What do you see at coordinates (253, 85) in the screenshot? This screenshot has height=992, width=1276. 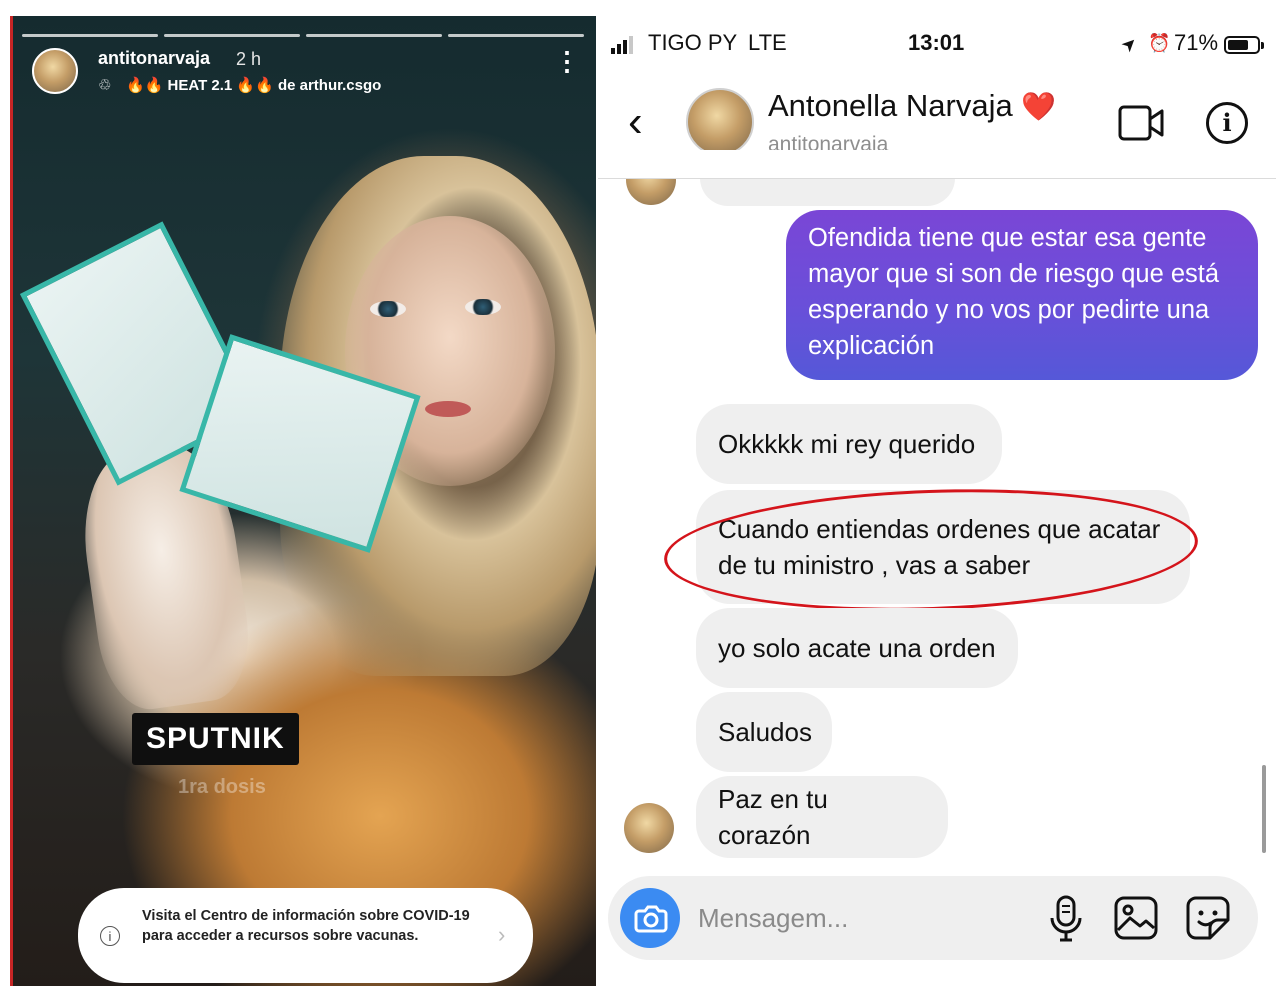 I see `story-music-label: 🔥🔥 HEAT 2.1 🔥🔥 de arthur.csgo` at bounding box center [253, 85].